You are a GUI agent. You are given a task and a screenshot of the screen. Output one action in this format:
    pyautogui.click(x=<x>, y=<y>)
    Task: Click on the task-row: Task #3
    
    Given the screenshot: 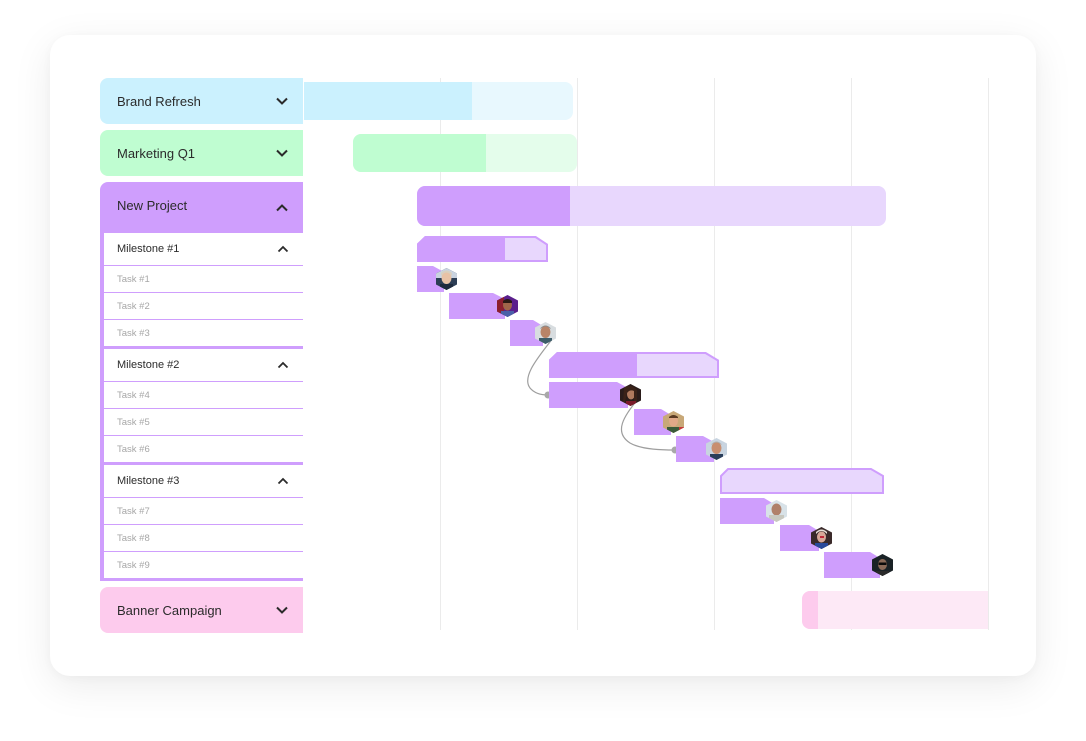 What is the action you would take?
    pyautogui.click(x=203, y=333)
    